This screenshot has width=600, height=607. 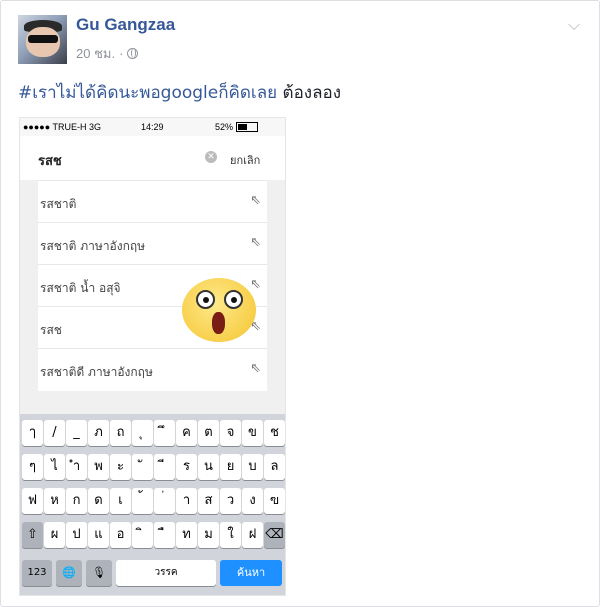 I want to click on emoji-mouth, so click(x=218, y=323).